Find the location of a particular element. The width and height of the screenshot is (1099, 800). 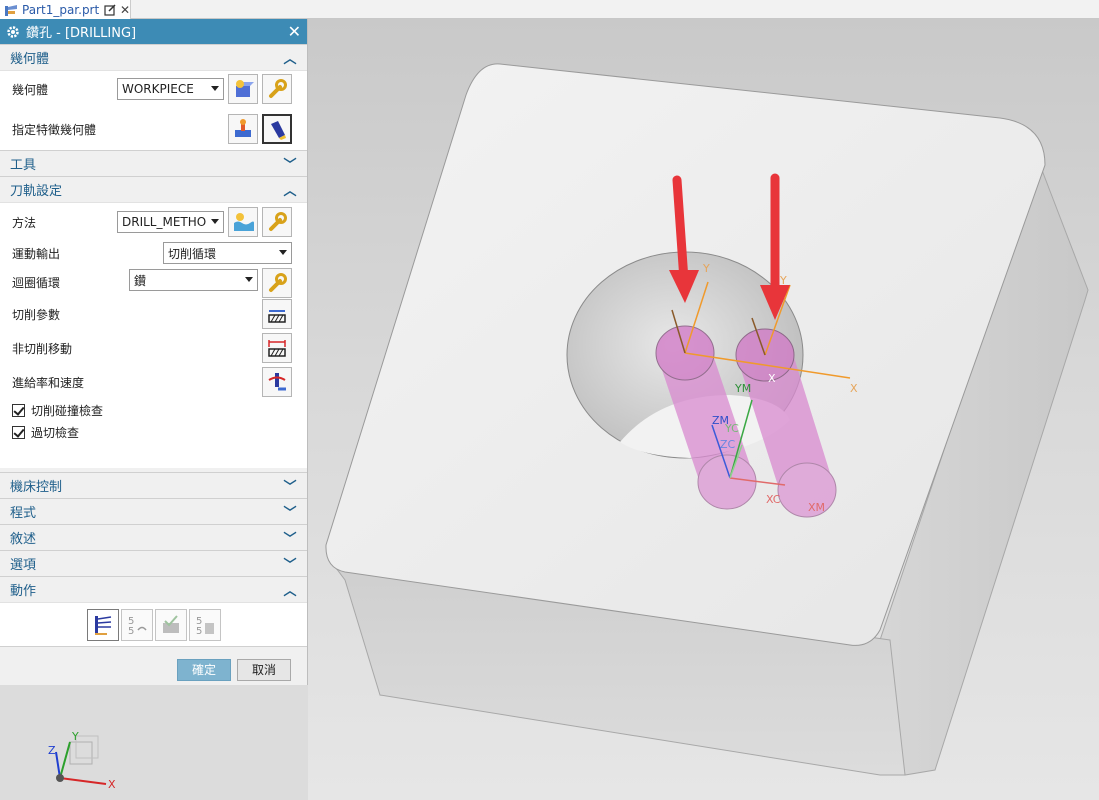

tab-close-icon: ✕ is located at coordinates (125, 10).